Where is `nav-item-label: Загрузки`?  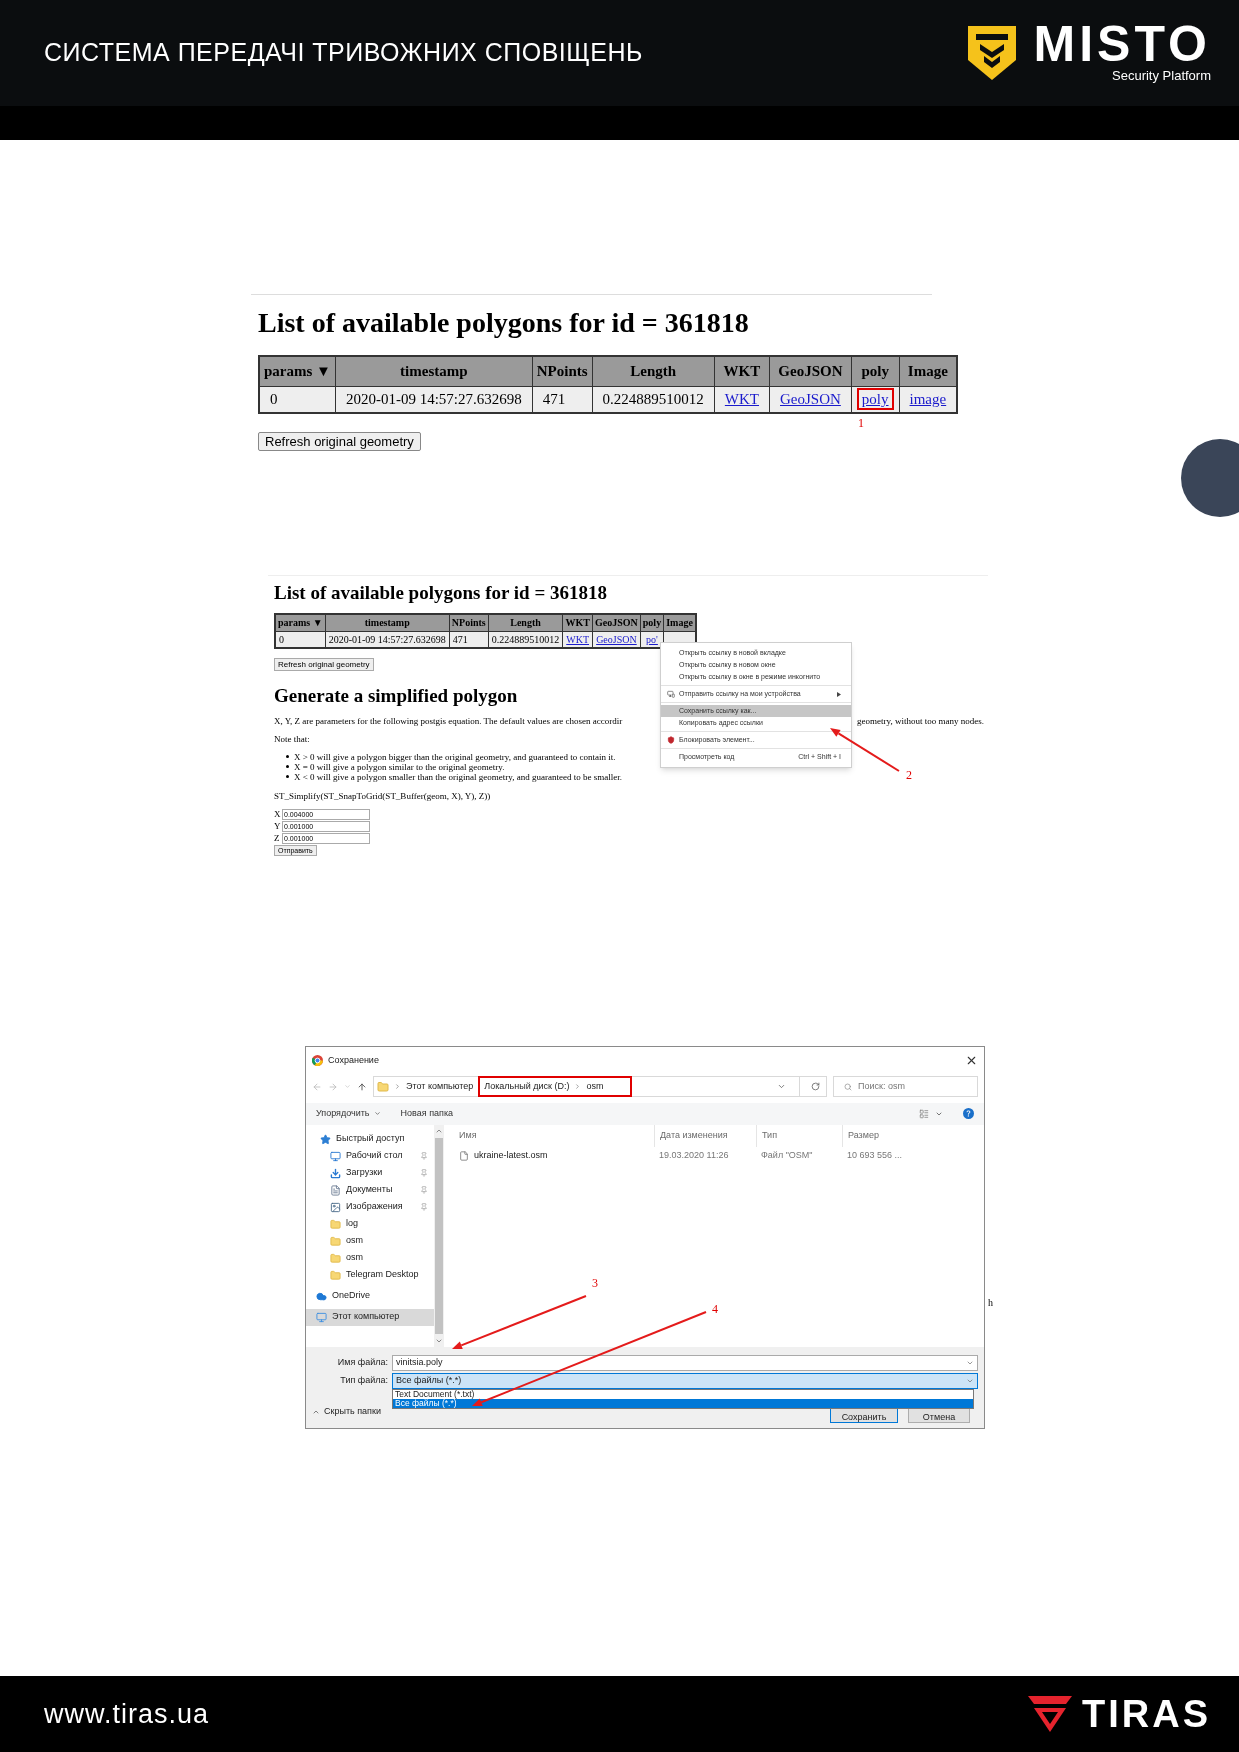
nav-item-label: Загрузки is located at coordinates (365, 1173).